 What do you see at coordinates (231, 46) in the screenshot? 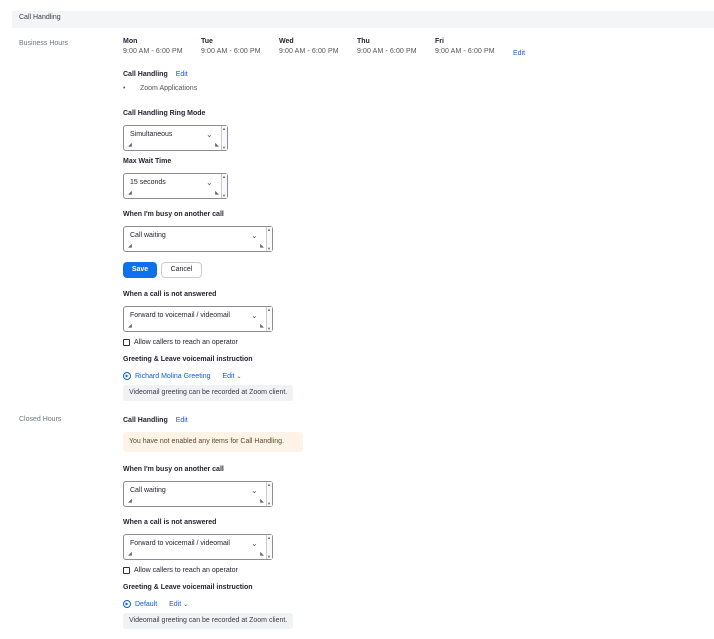
I see `day-tue: Tue 9:00 AM - 6:00 PM` at bounding box center [231, 46].